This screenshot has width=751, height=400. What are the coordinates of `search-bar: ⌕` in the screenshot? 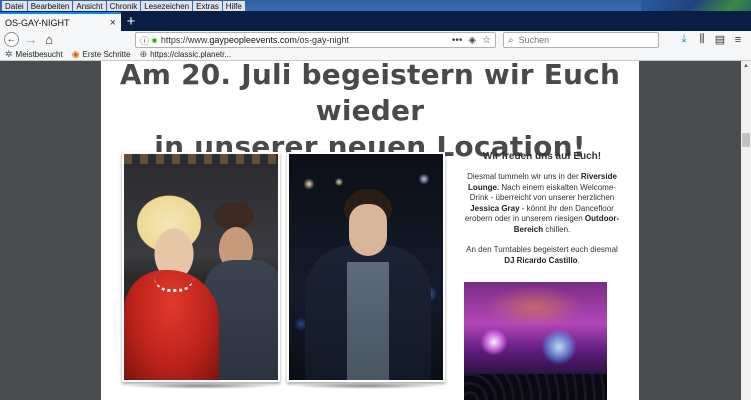 It's located at (581, 40).